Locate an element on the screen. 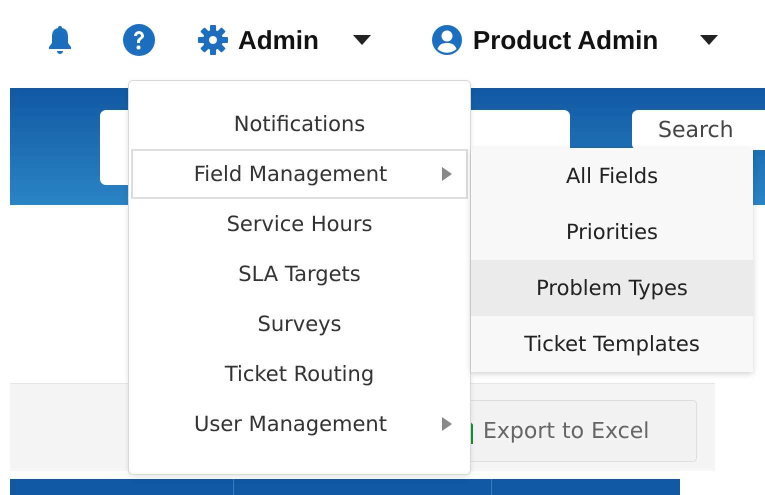  user-menu-button: Product Admin is located at coordinates (574, 40).